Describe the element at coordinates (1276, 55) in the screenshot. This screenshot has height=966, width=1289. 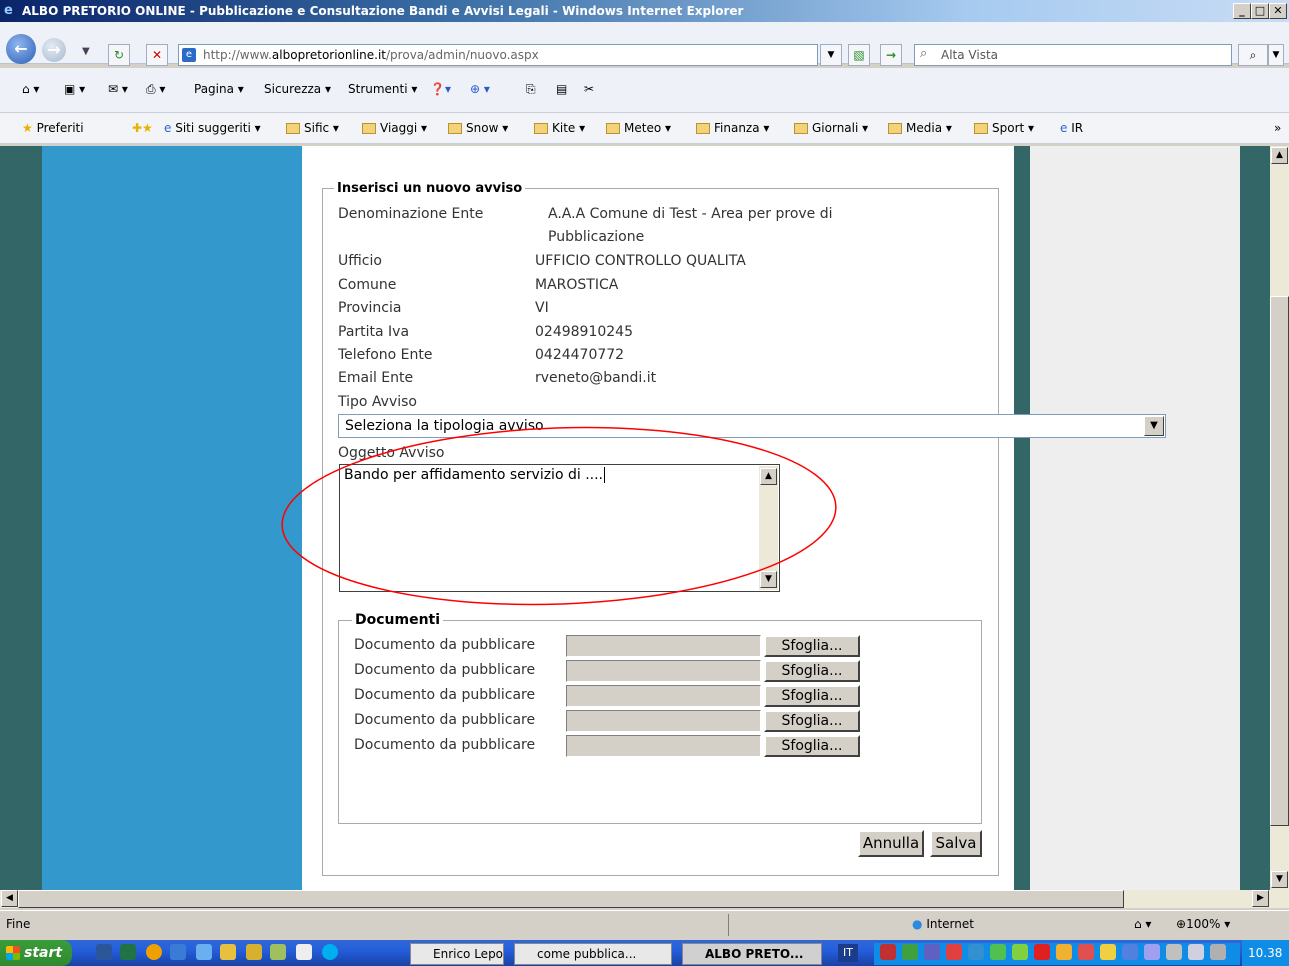
I see `search-options-icon: ▼` at that location.